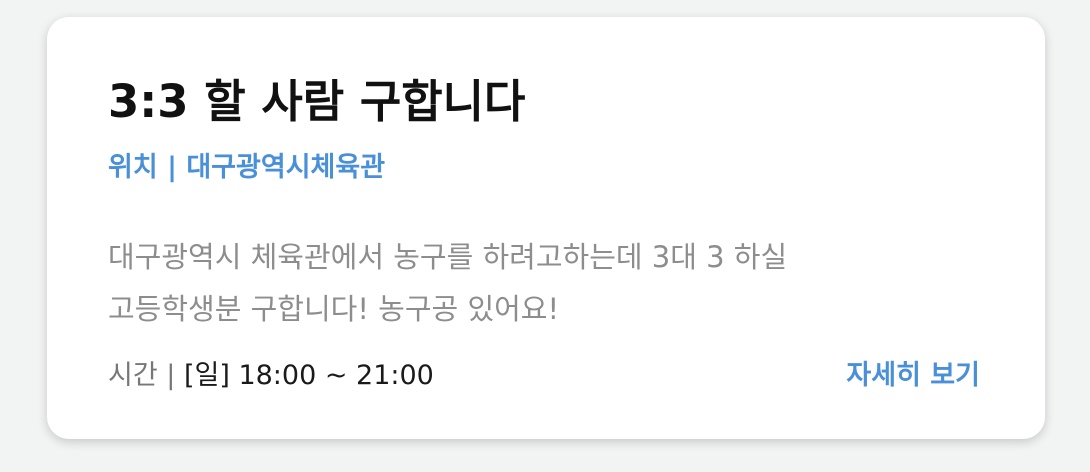  Describe the element at coordinates (146, 375) in the screenshot. I see `post-time-label: 시간 |` at that location.